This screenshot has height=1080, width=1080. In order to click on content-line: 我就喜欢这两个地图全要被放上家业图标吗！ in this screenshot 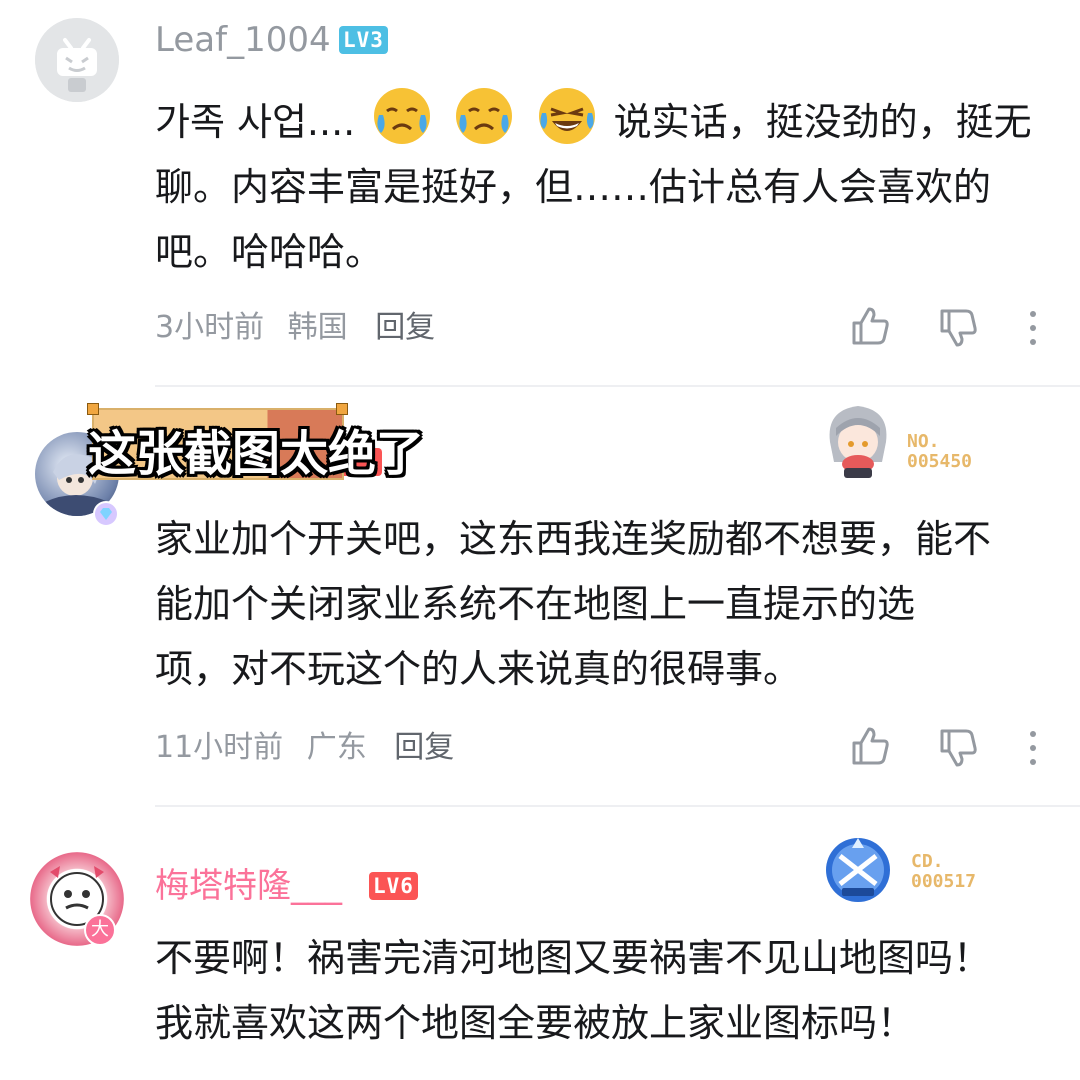, I will do `click(535, 1023)`.